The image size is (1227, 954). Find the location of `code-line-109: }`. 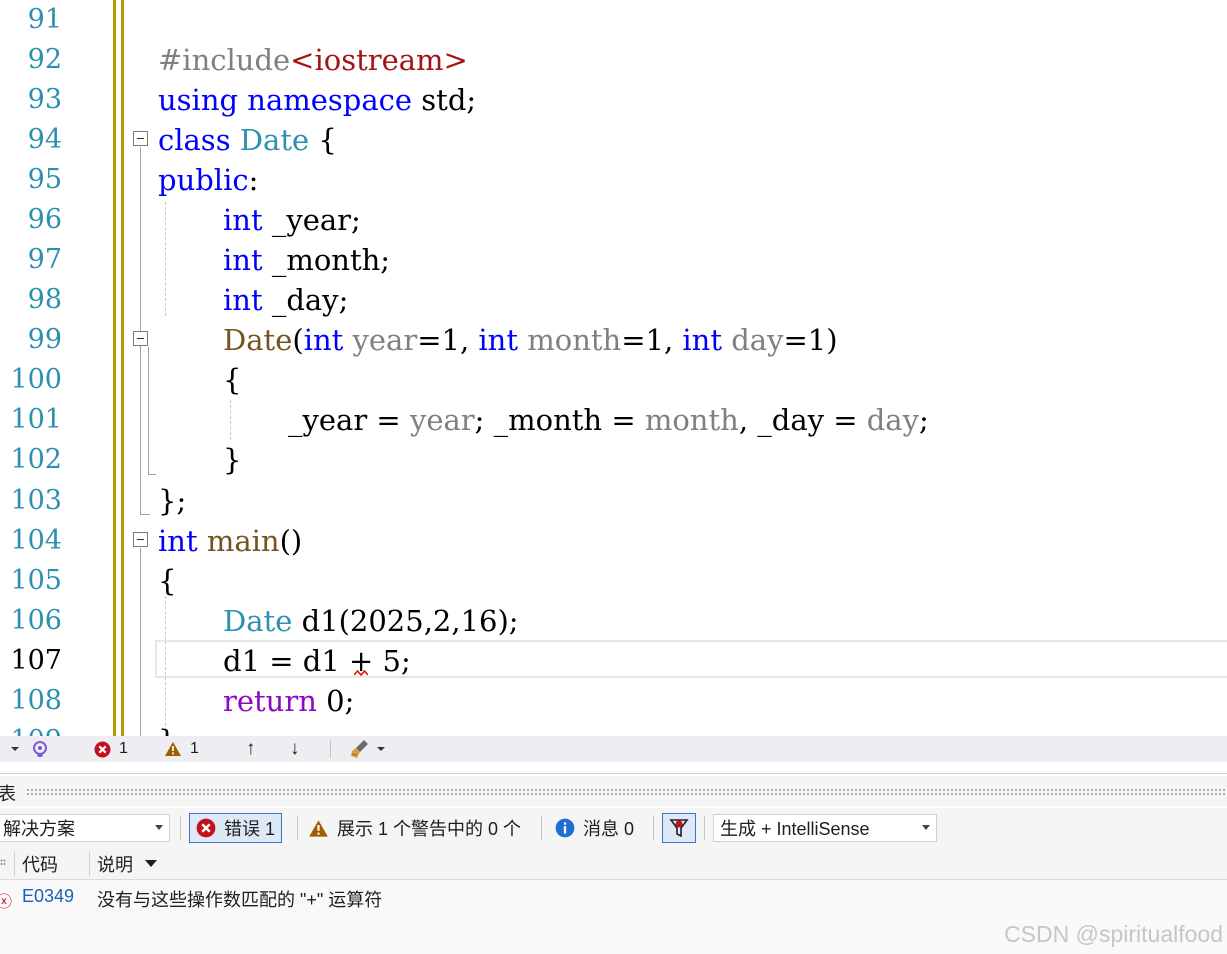

code-line-109: } is located at coordinates (167, 728).